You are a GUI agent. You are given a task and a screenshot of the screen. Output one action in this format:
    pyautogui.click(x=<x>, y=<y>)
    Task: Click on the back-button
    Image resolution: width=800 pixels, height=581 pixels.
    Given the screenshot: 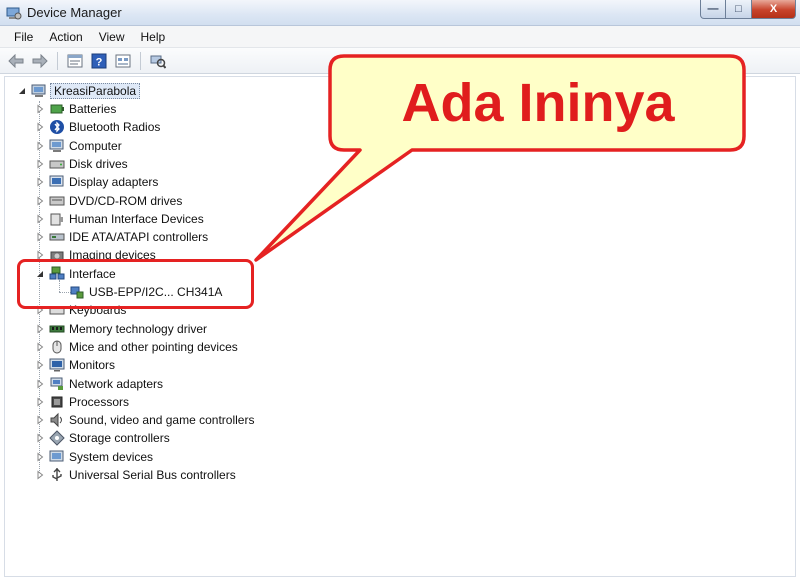 What is the action you would take?
    pyautogui.click(x=16, y=61)
    